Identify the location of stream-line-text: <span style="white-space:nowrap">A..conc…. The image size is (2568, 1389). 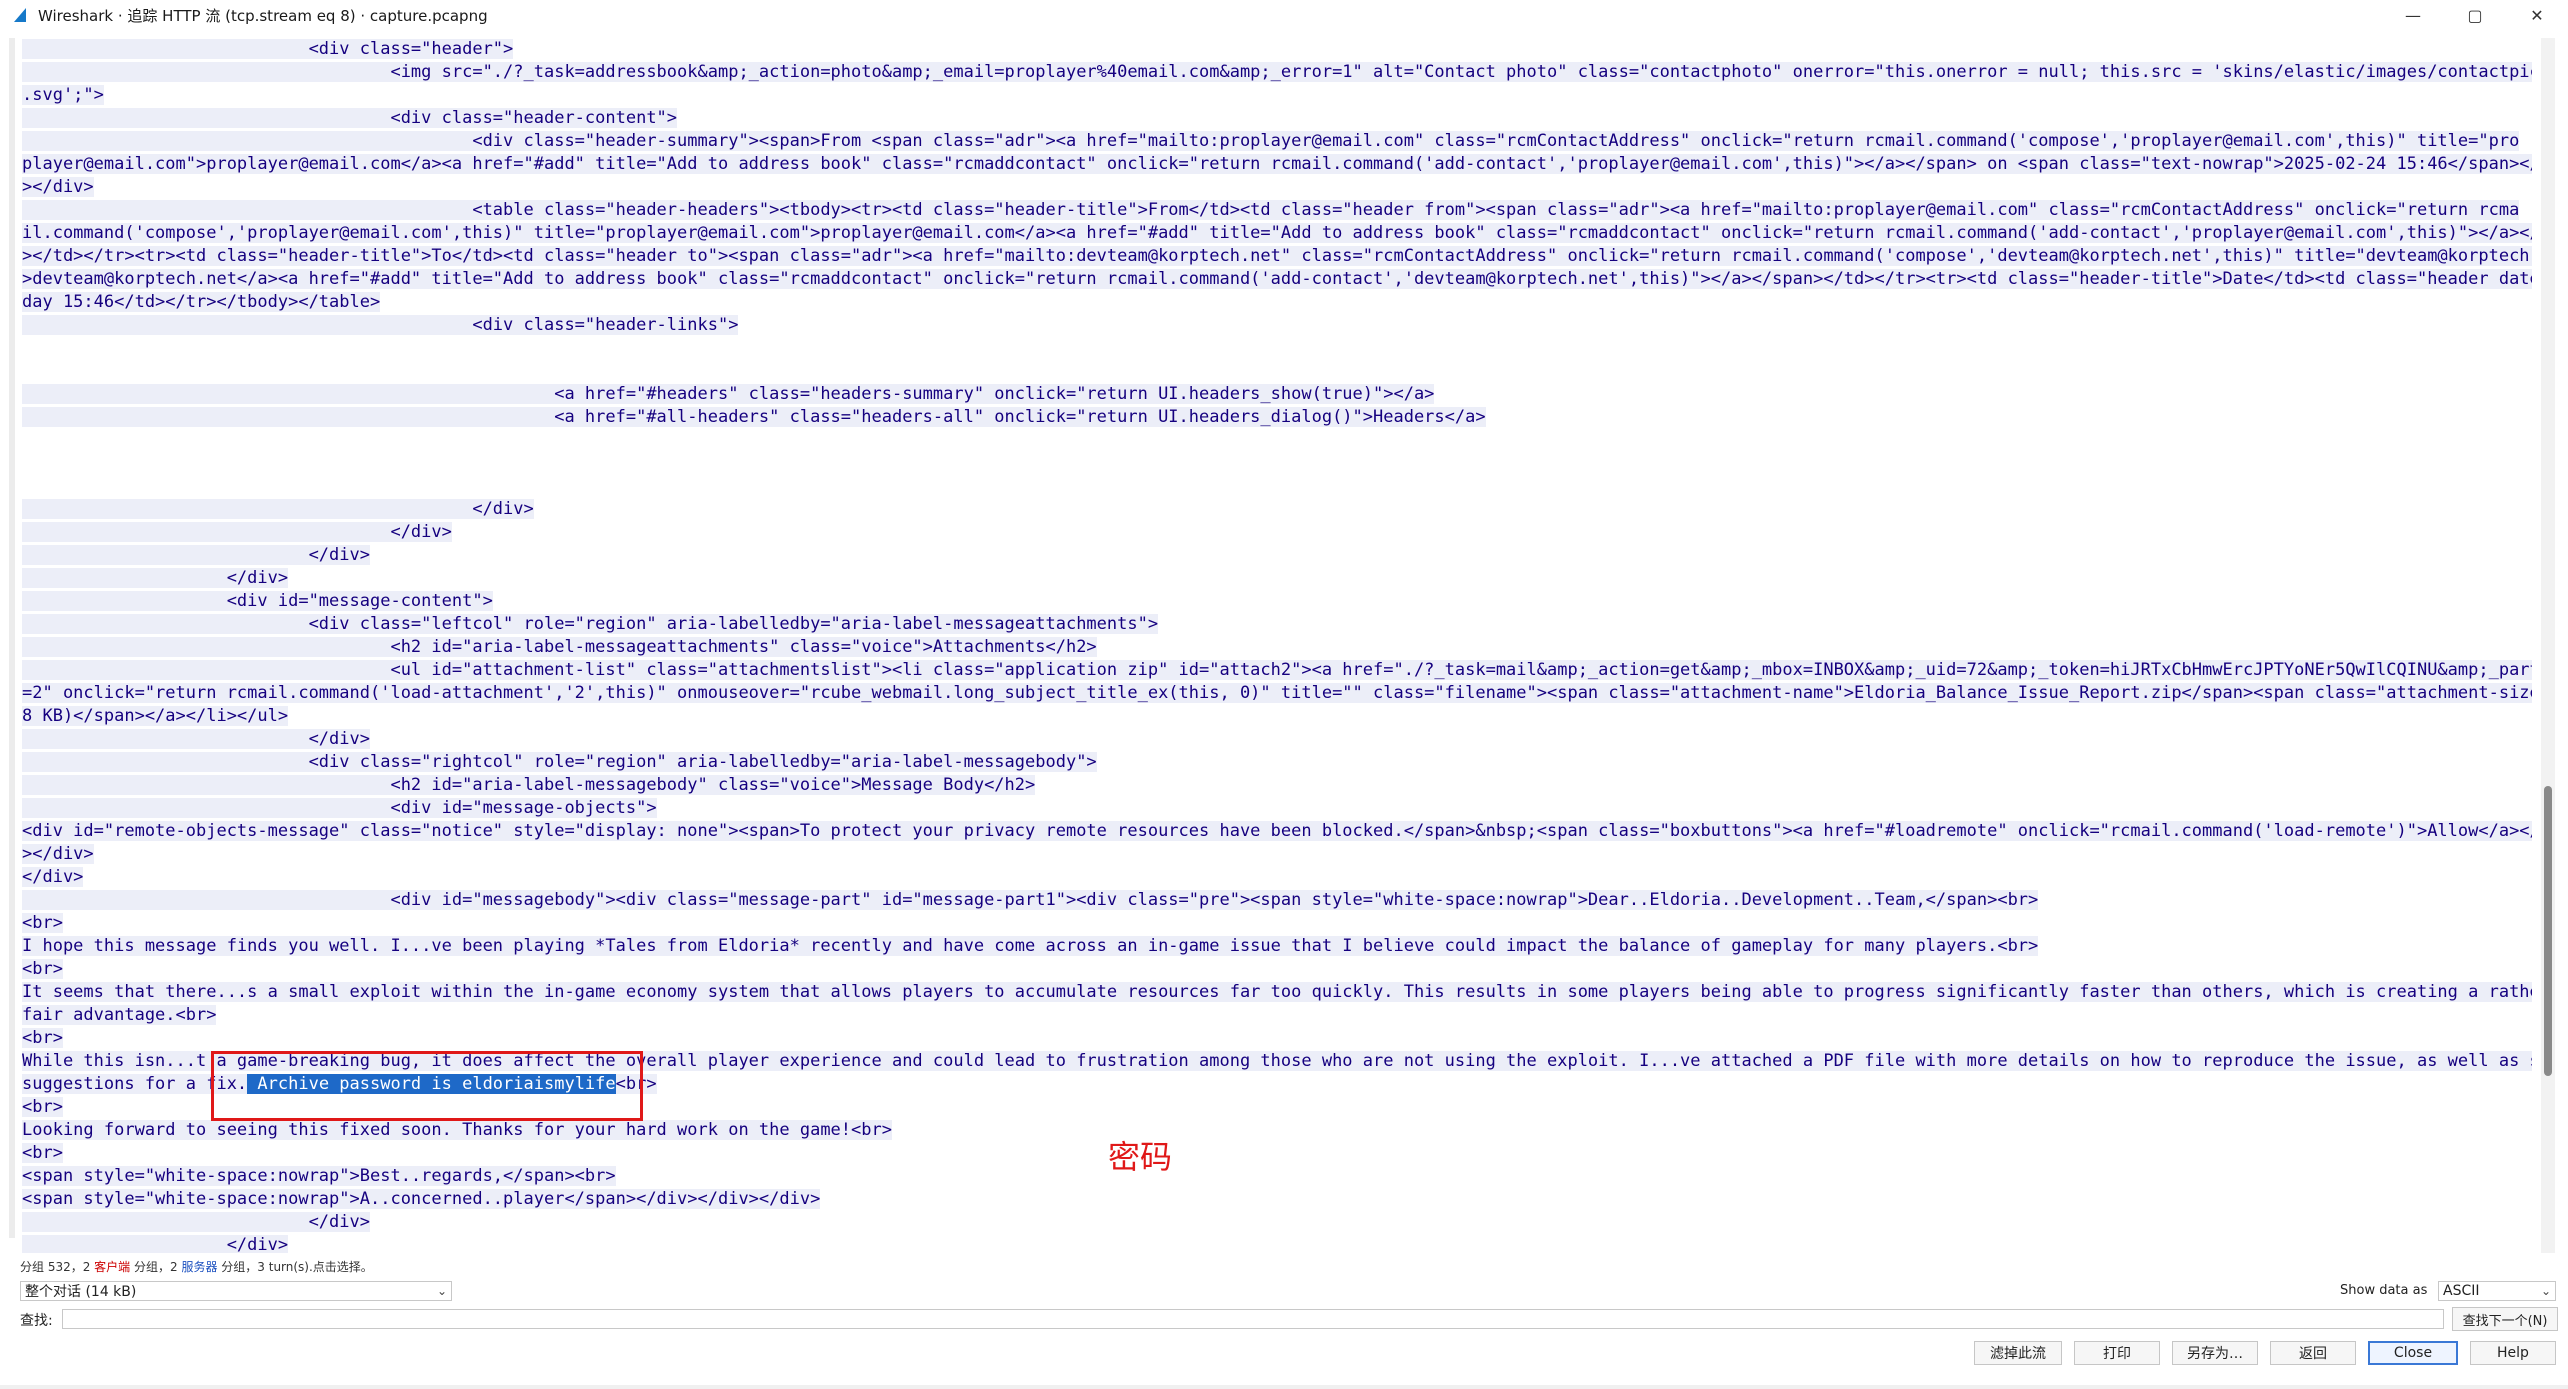
(421, 1199).